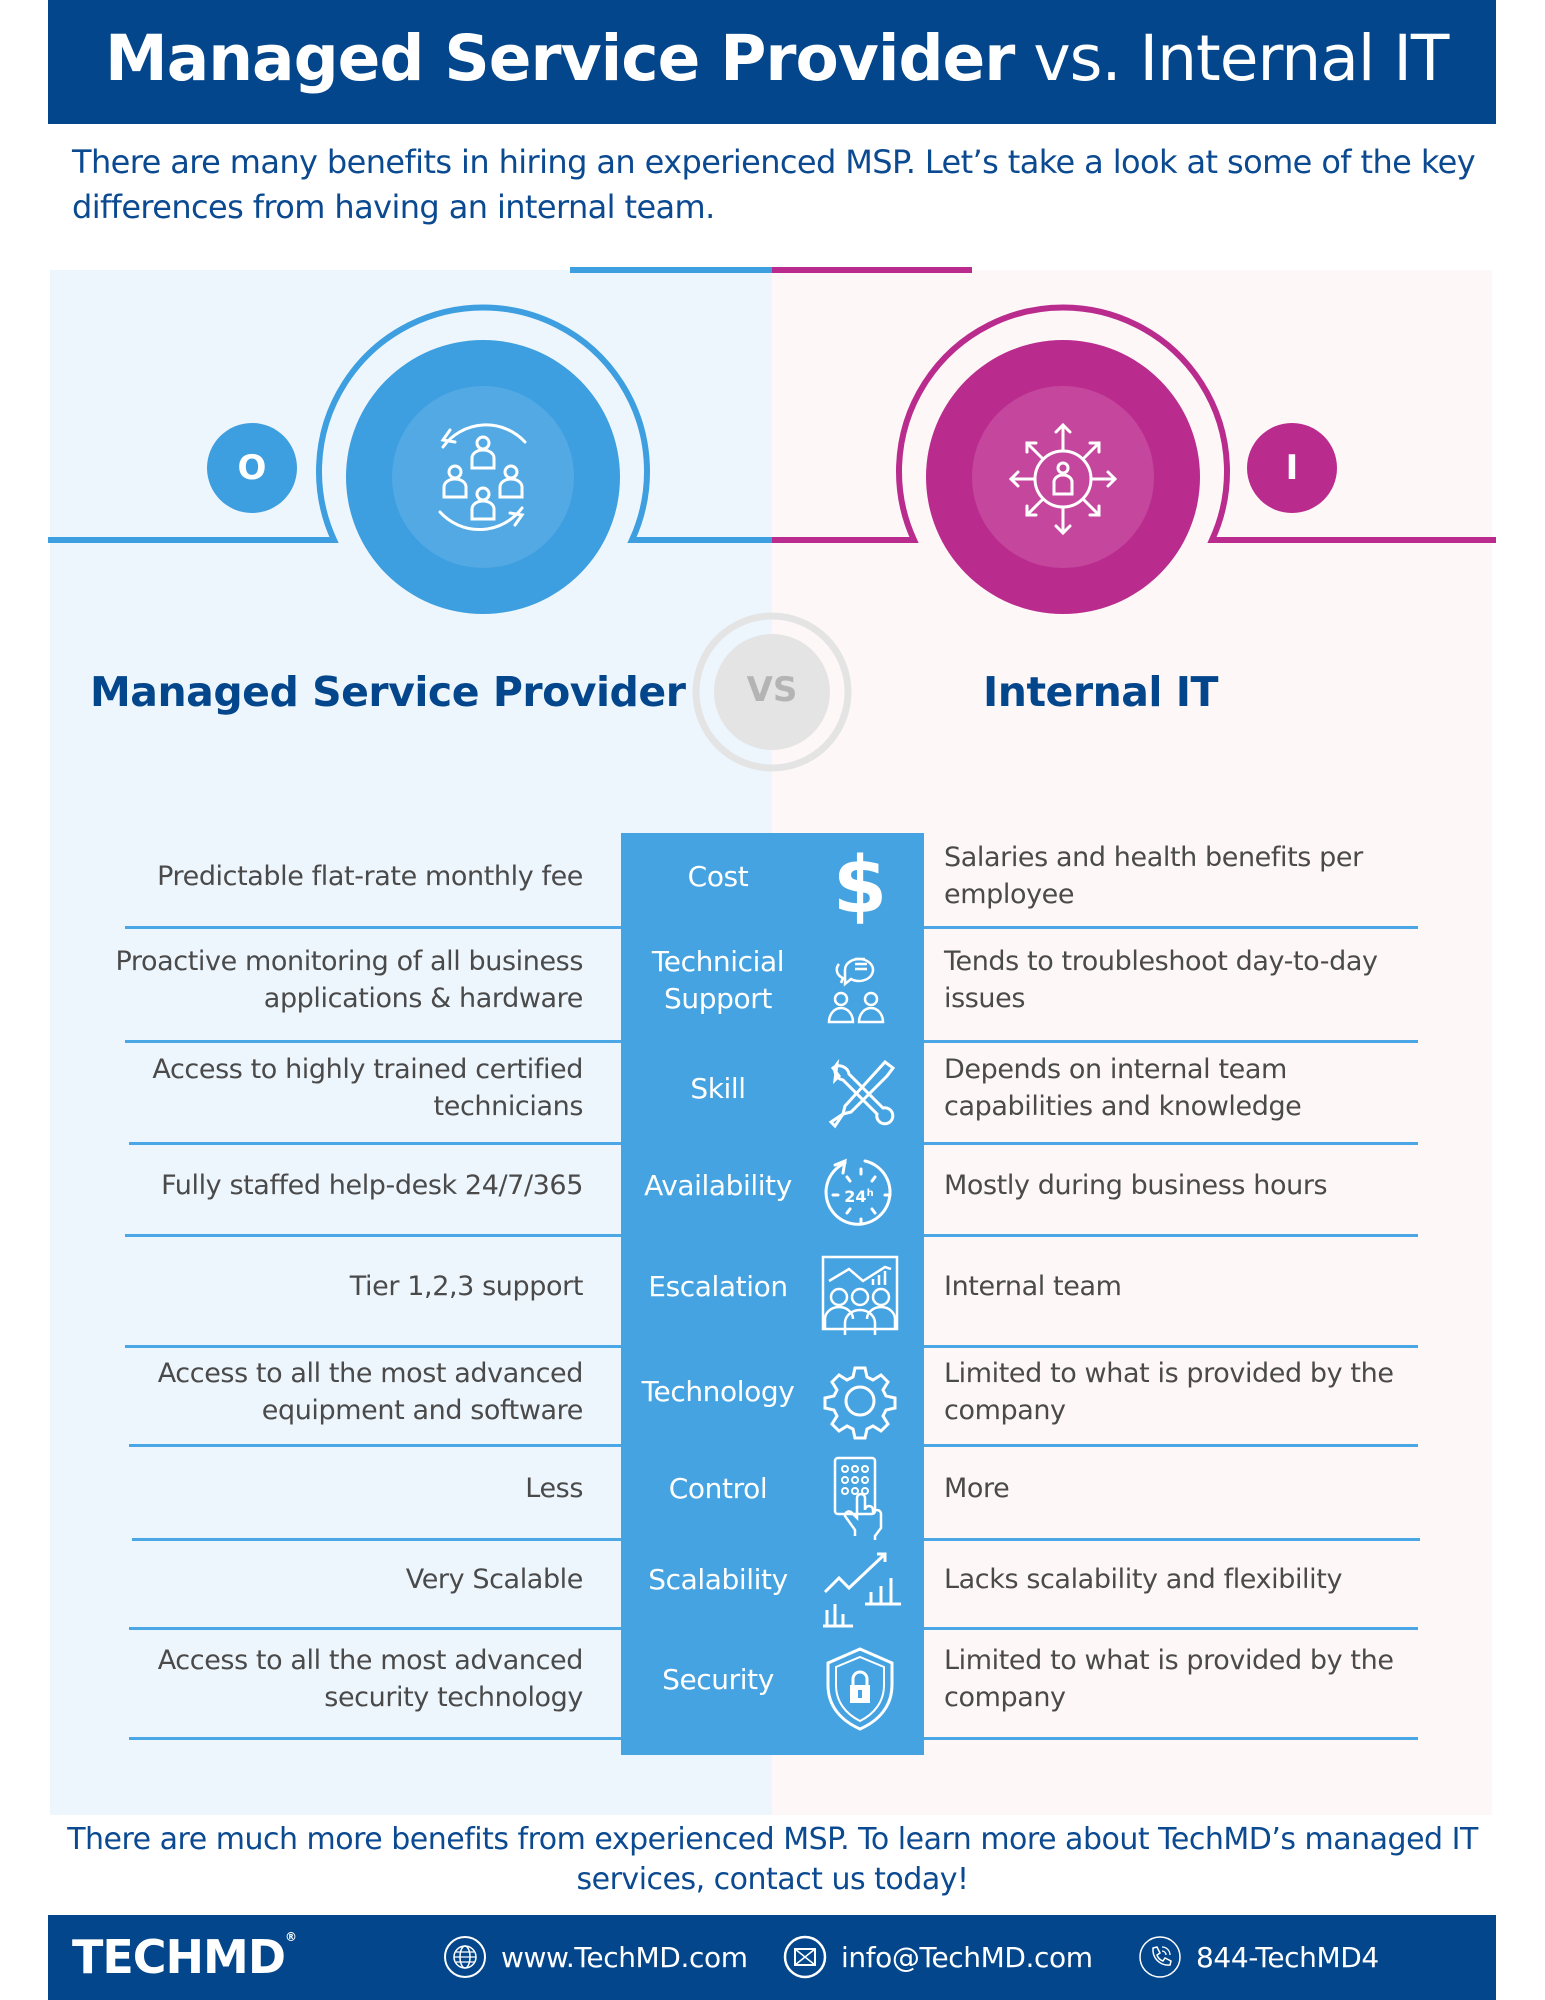 This screenshot has width=1545, height=2000. Describe the element at coordinates (388, 692) in the screenshot. I see `msp-heading: Managed Service Provider` at that location.